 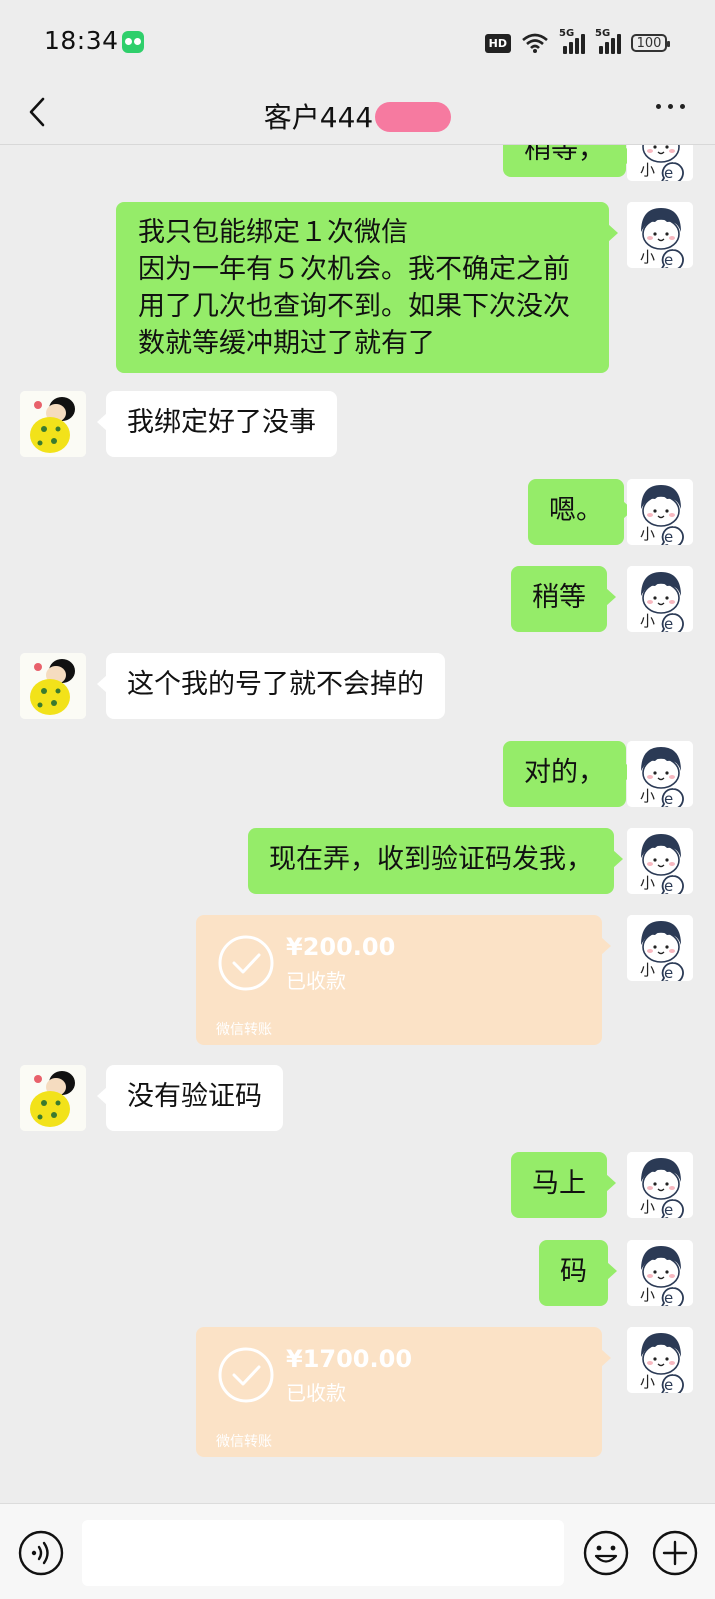 I want to click on redaction-mark, so click(x=413, y=117).